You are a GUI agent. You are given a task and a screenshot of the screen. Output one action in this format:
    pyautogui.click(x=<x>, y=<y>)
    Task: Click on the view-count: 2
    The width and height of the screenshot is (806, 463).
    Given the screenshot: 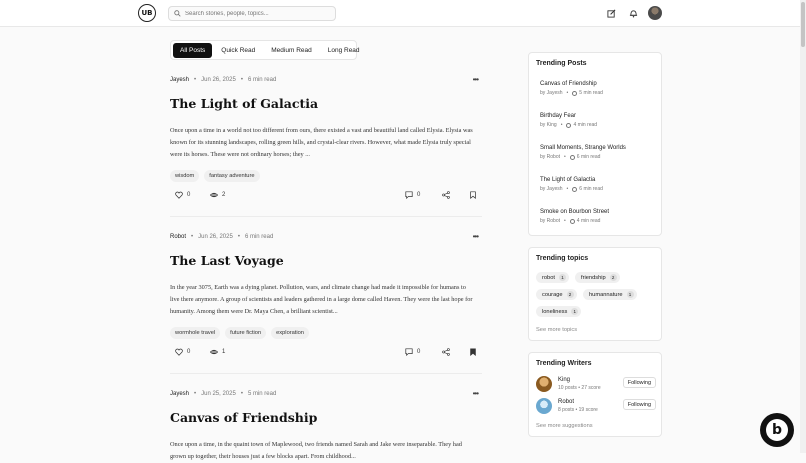 What is the action you would take?
    pyautogui.click(x=224, y=195)
    